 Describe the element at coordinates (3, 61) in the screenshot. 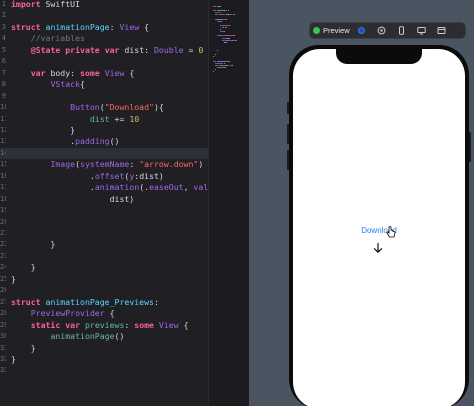

I see `line-number: 6` at that location.